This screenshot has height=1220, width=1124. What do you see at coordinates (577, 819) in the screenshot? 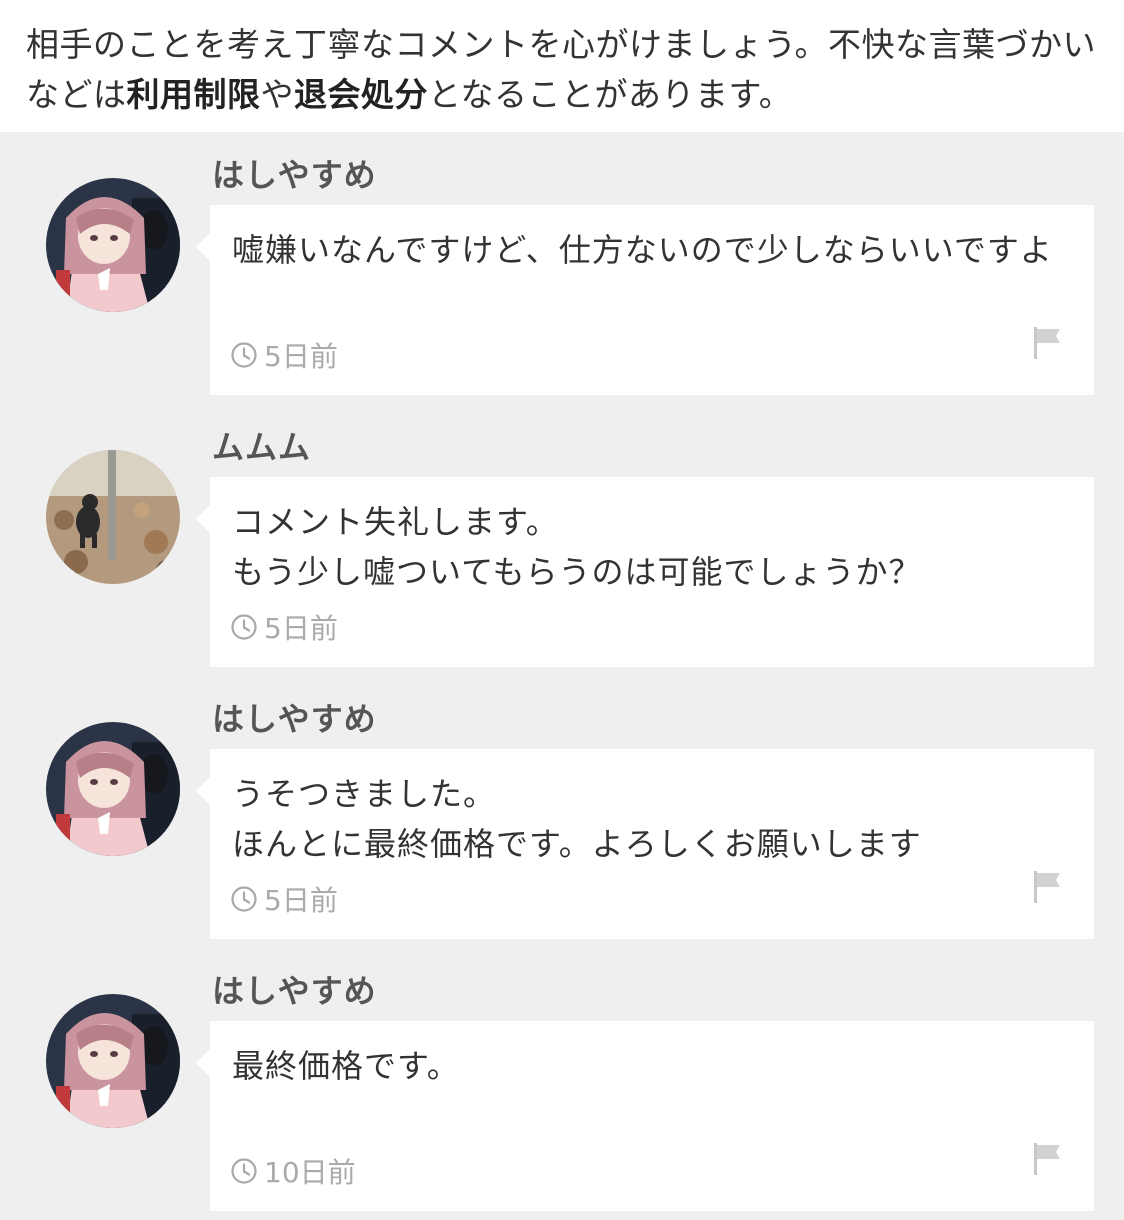
I see `comment-text: うそつきました。 ほんとに最終価格です。よろしくお願いします` at bounding box center [577, 819].